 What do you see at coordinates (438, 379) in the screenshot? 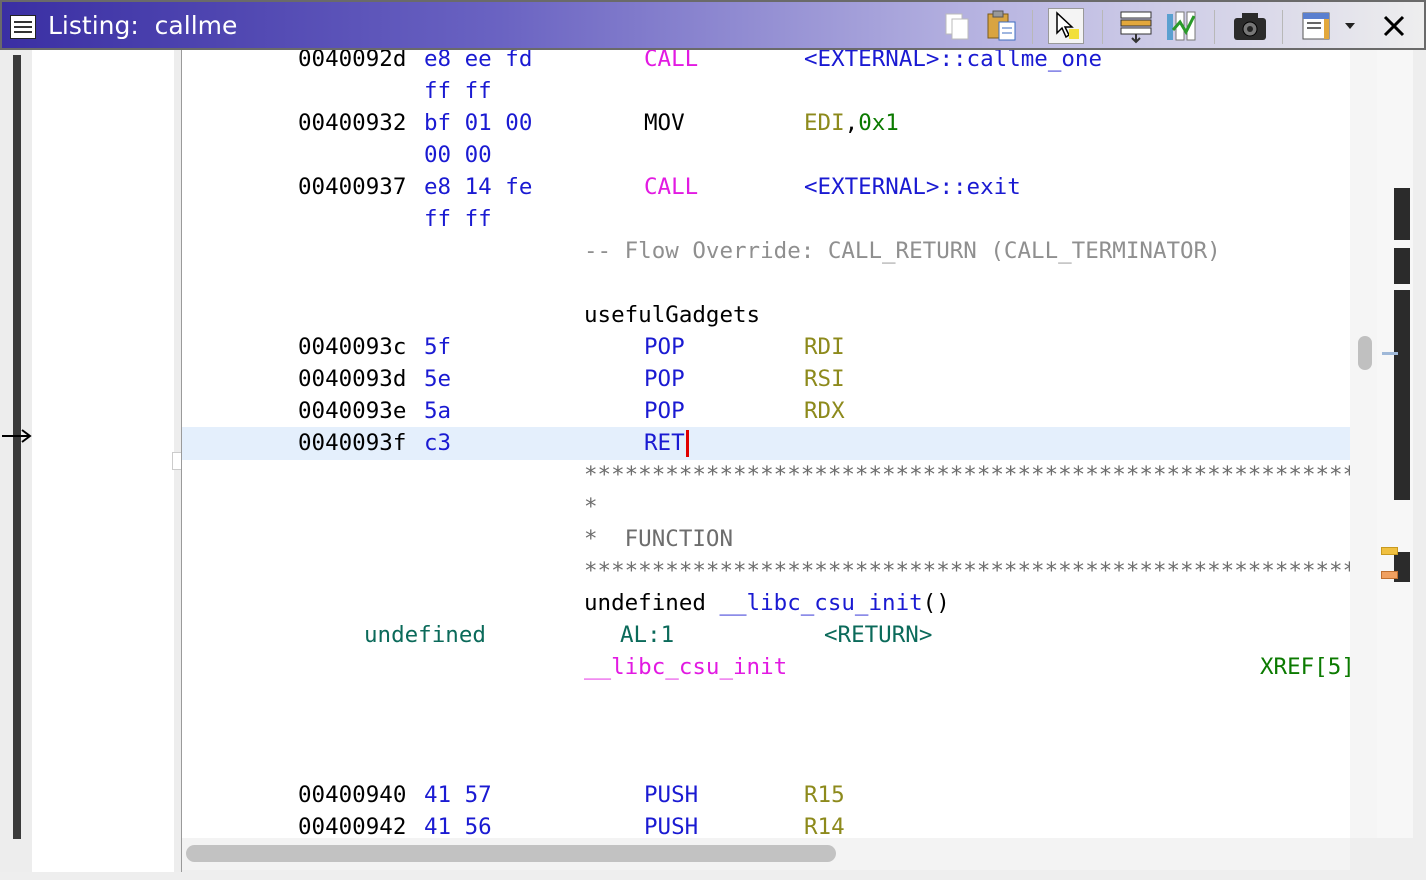
I see `instruction-bytes: 5e` at bounding box center [438, 379].